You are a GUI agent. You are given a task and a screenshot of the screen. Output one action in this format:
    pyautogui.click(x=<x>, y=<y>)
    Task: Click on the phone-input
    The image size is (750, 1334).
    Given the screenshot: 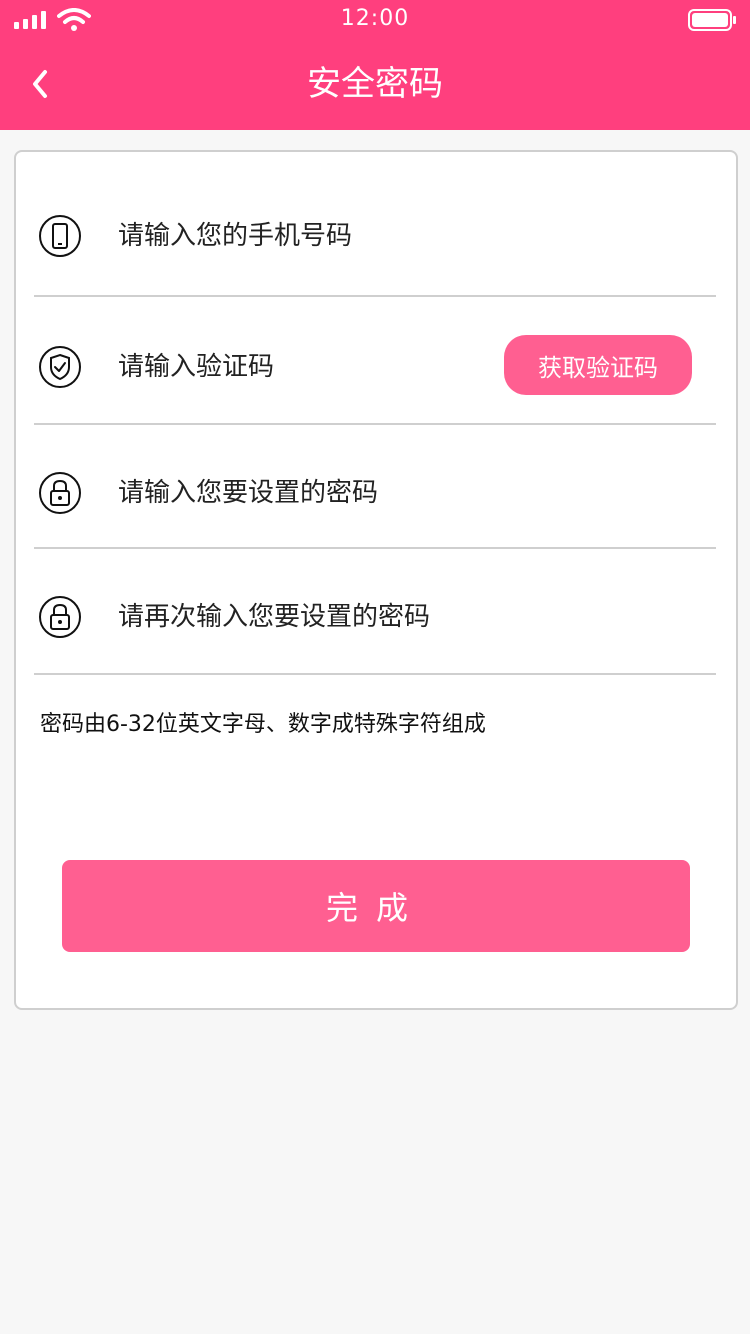 What is the action you would take?
    pyautogui.click(x=308, y=236)
    